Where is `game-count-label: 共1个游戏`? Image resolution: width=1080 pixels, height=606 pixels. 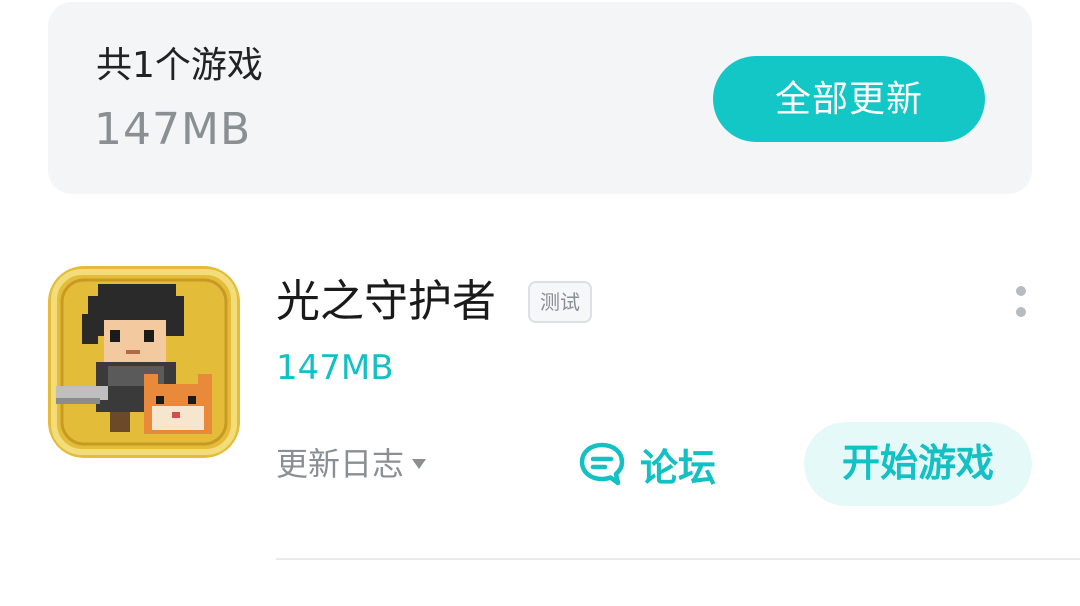
game-count-label: 共1个游戏 is located at coordinates (179, 65).